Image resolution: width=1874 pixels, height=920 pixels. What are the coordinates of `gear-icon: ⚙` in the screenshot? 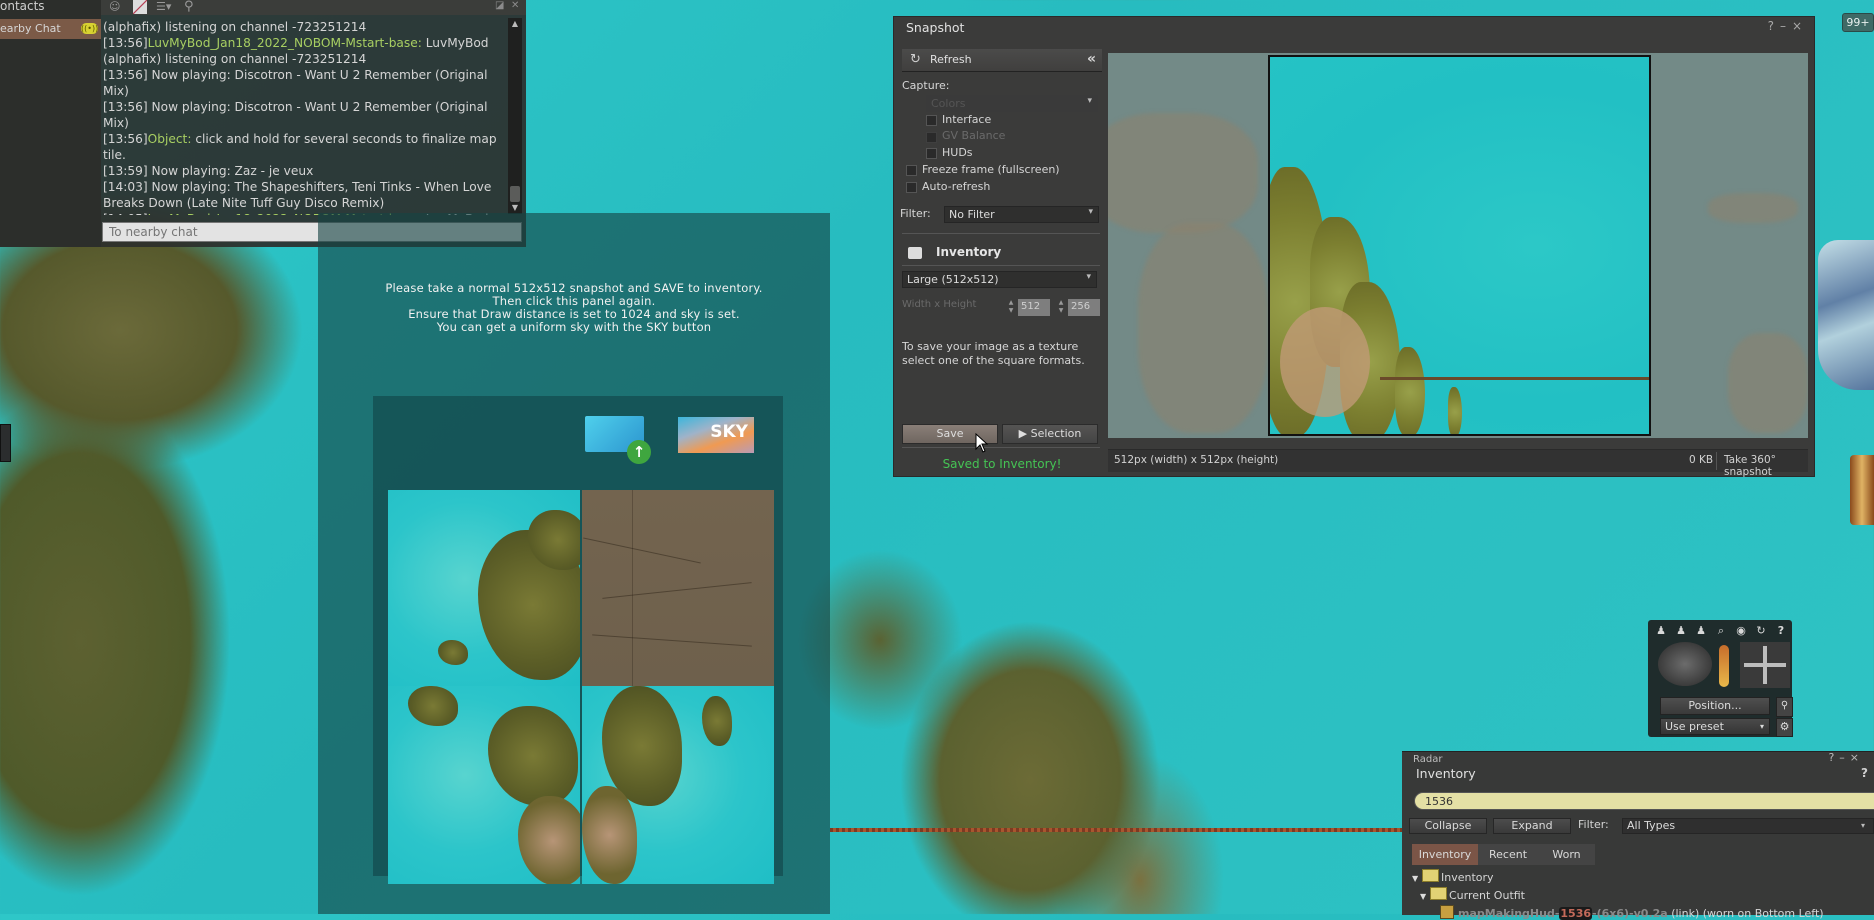 It's located at (1784, 727).